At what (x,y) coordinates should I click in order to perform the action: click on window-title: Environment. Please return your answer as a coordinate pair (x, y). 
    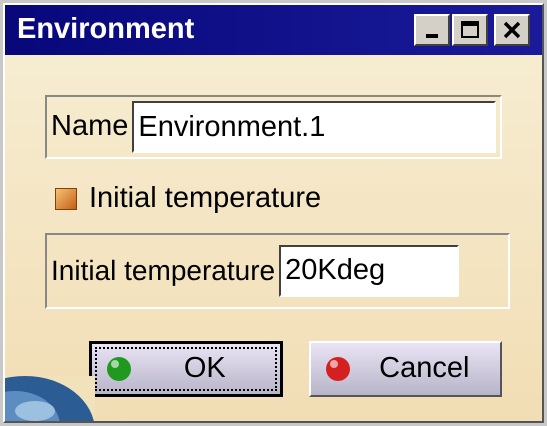
    Looking at the image, I should click on (106, 30).